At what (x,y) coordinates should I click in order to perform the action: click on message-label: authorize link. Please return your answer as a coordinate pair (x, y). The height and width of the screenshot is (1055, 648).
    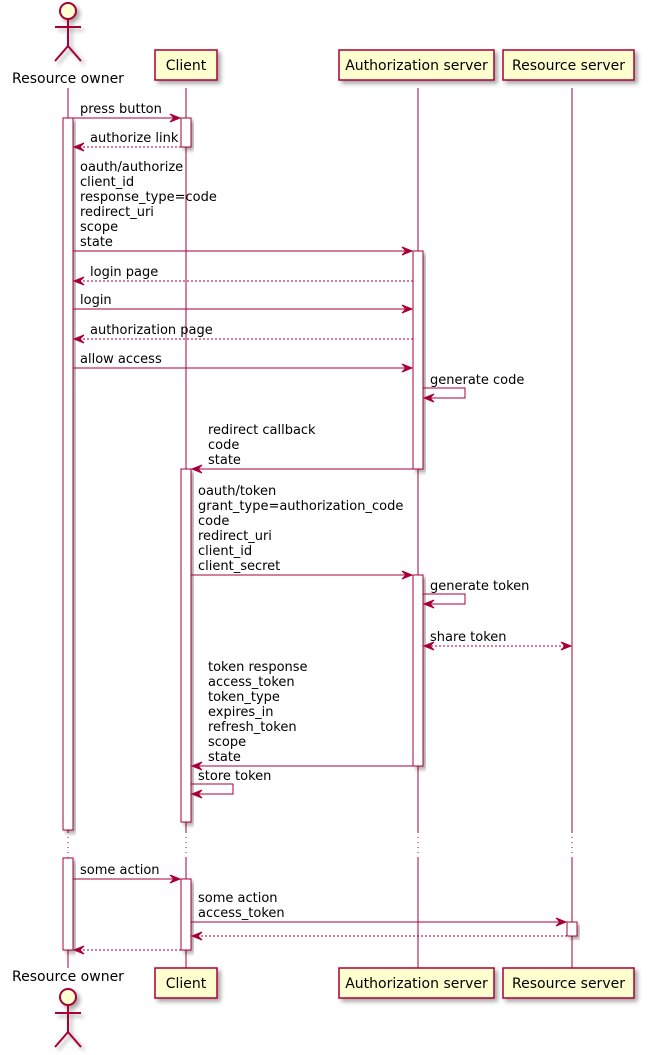
    Looking at the image, I should click on (134, 138).